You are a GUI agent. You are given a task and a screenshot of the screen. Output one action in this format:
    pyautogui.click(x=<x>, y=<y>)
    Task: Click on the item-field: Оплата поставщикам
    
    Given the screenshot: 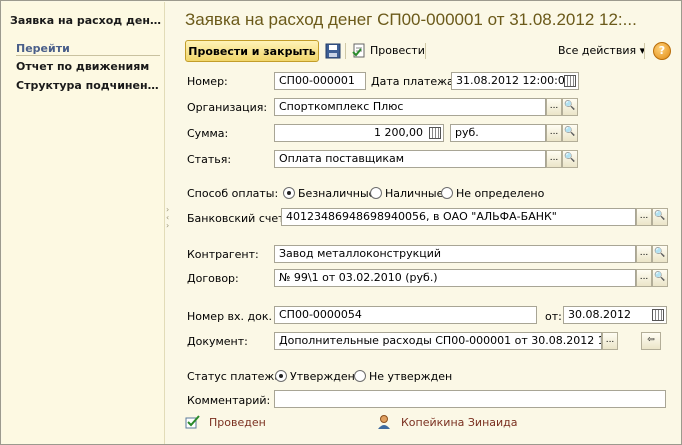 What is the action you would take?
    pyautogui.click(x=410, y=159)
    